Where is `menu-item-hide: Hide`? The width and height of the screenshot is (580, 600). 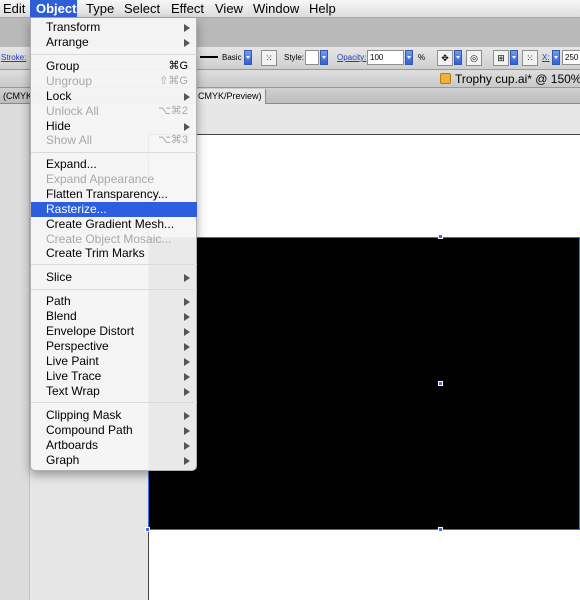
menu-item-hide: Hide is located at coordinates (114, 126).